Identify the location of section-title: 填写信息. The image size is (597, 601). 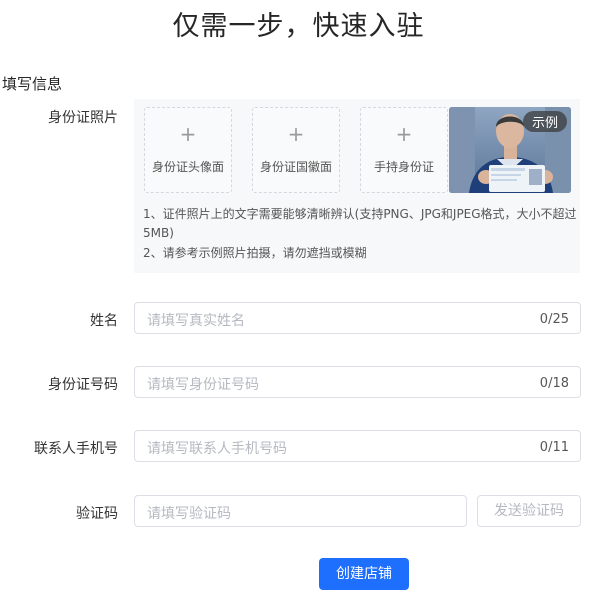
(32, 84).